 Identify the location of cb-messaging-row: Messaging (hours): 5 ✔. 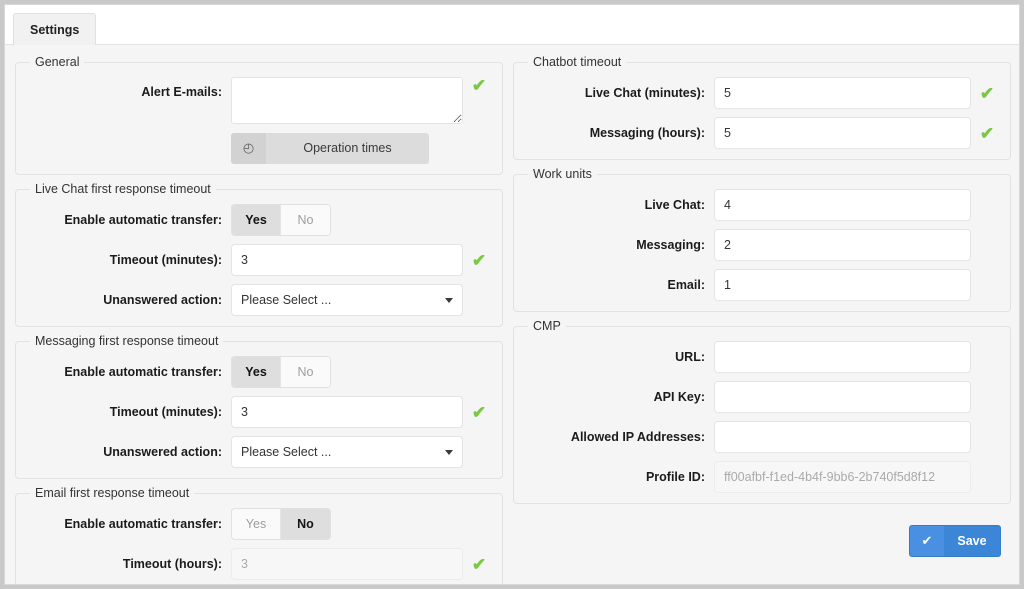
(762, 133).